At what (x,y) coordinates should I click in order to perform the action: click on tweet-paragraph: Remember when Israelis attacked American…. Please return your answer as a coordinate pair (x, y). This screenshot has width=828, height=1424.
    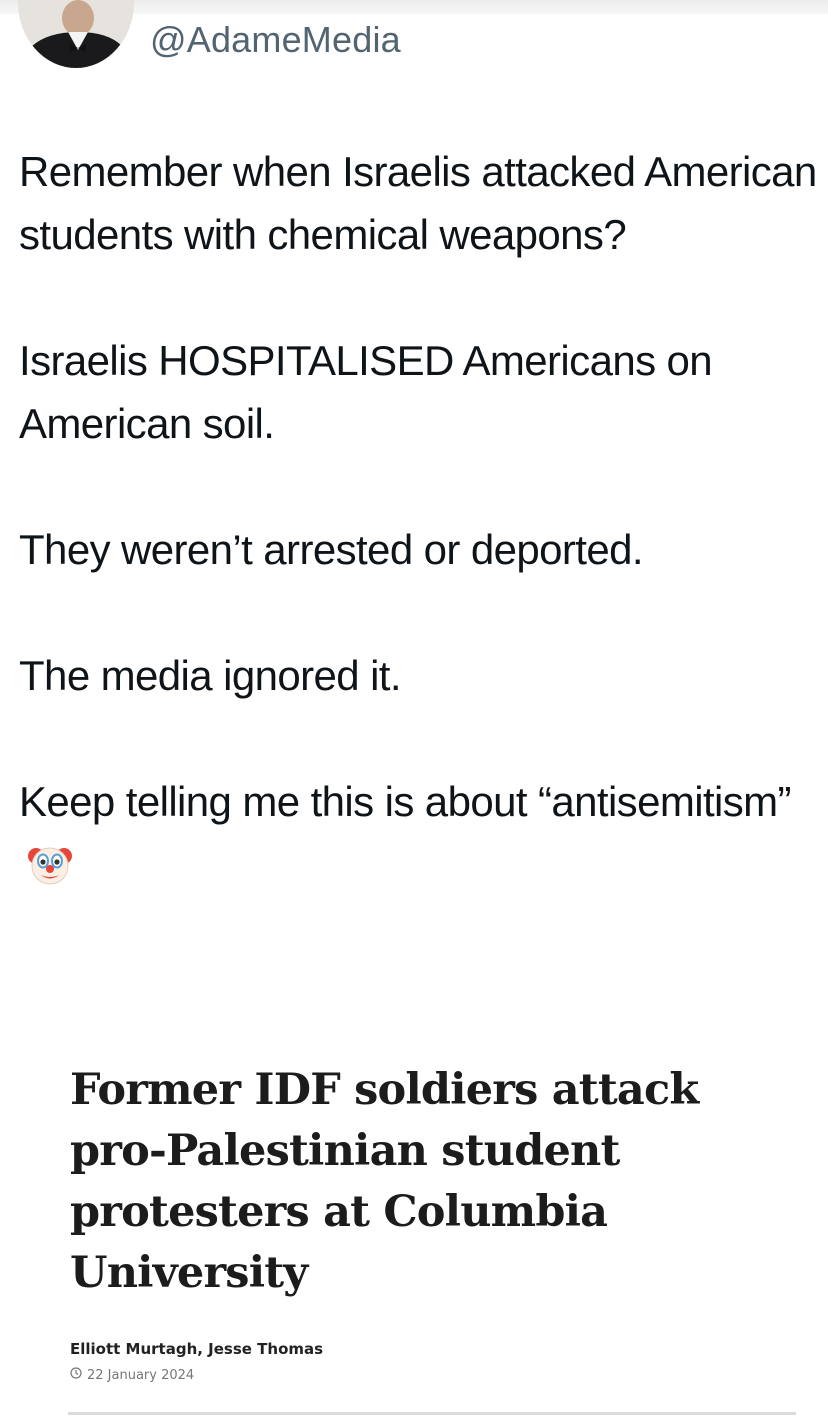
    Looking at the image, I should click on (418, 203).